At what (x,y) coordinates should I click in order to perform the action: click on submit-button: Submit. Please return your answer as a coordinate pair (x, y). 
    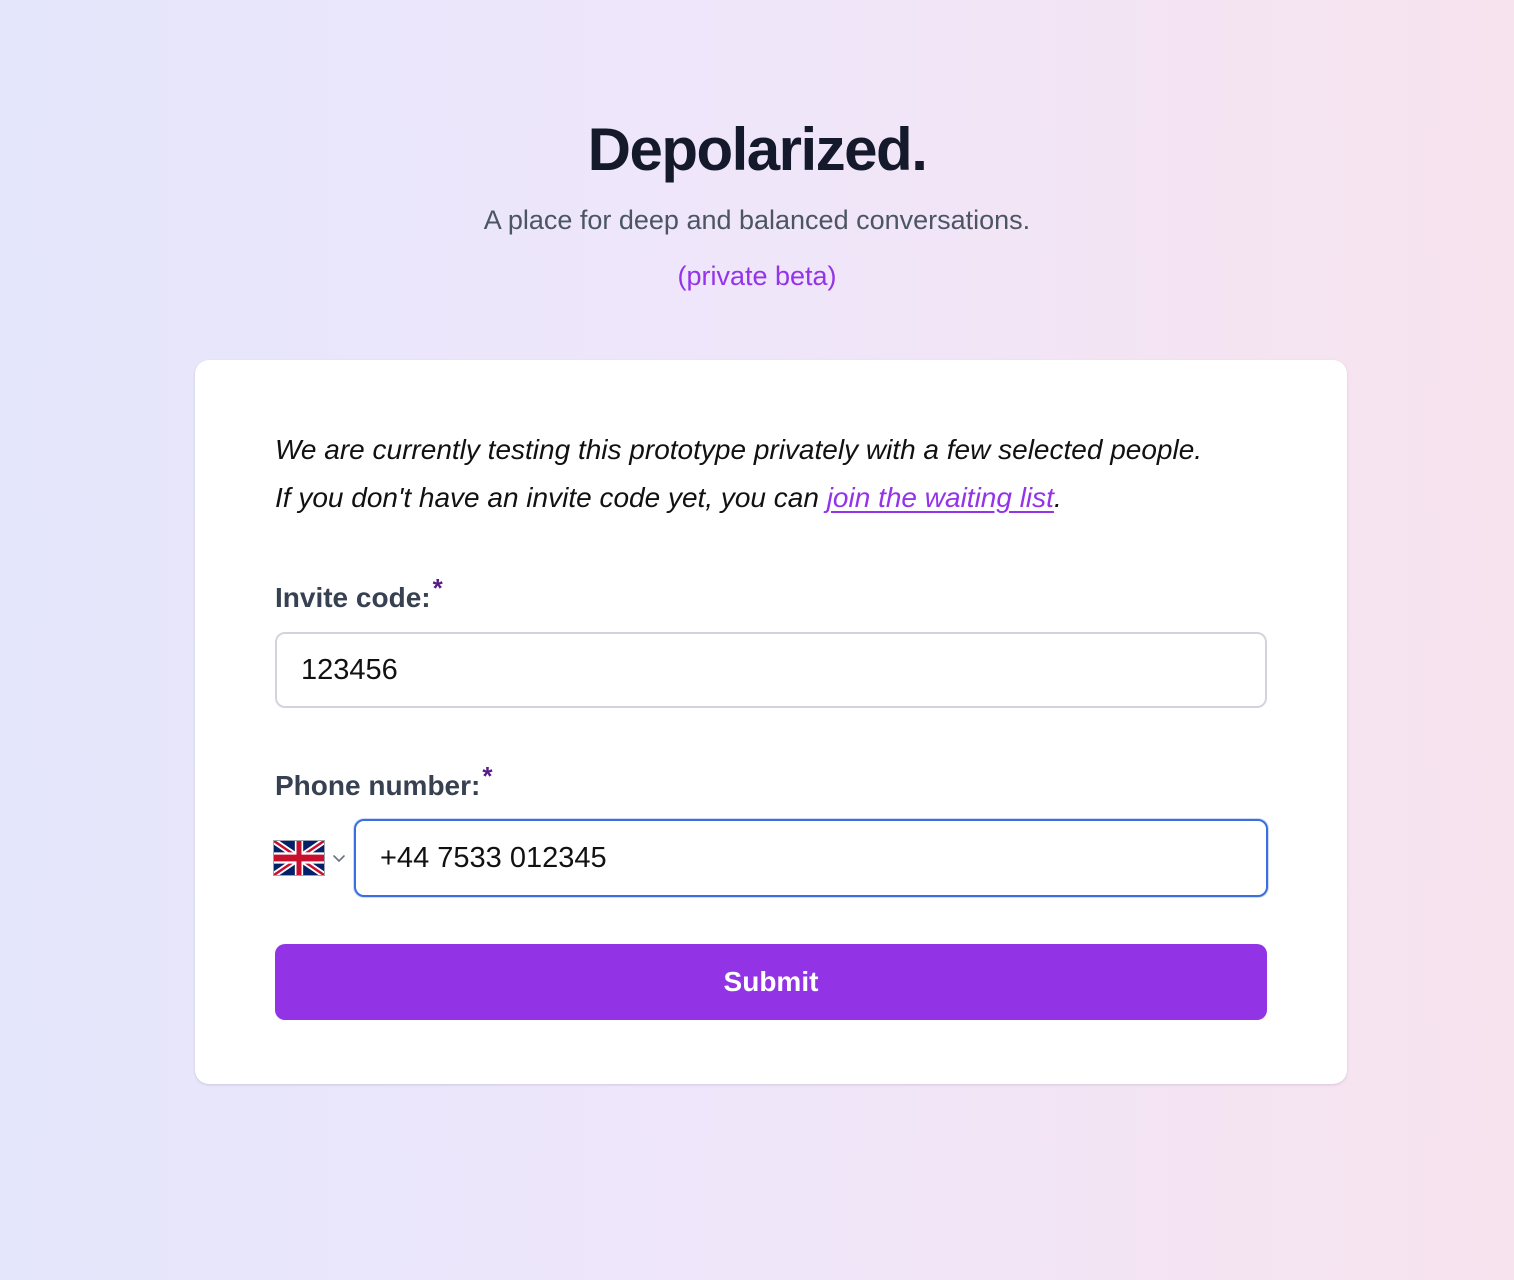
    Looking at the image, I should click on (771, 982).